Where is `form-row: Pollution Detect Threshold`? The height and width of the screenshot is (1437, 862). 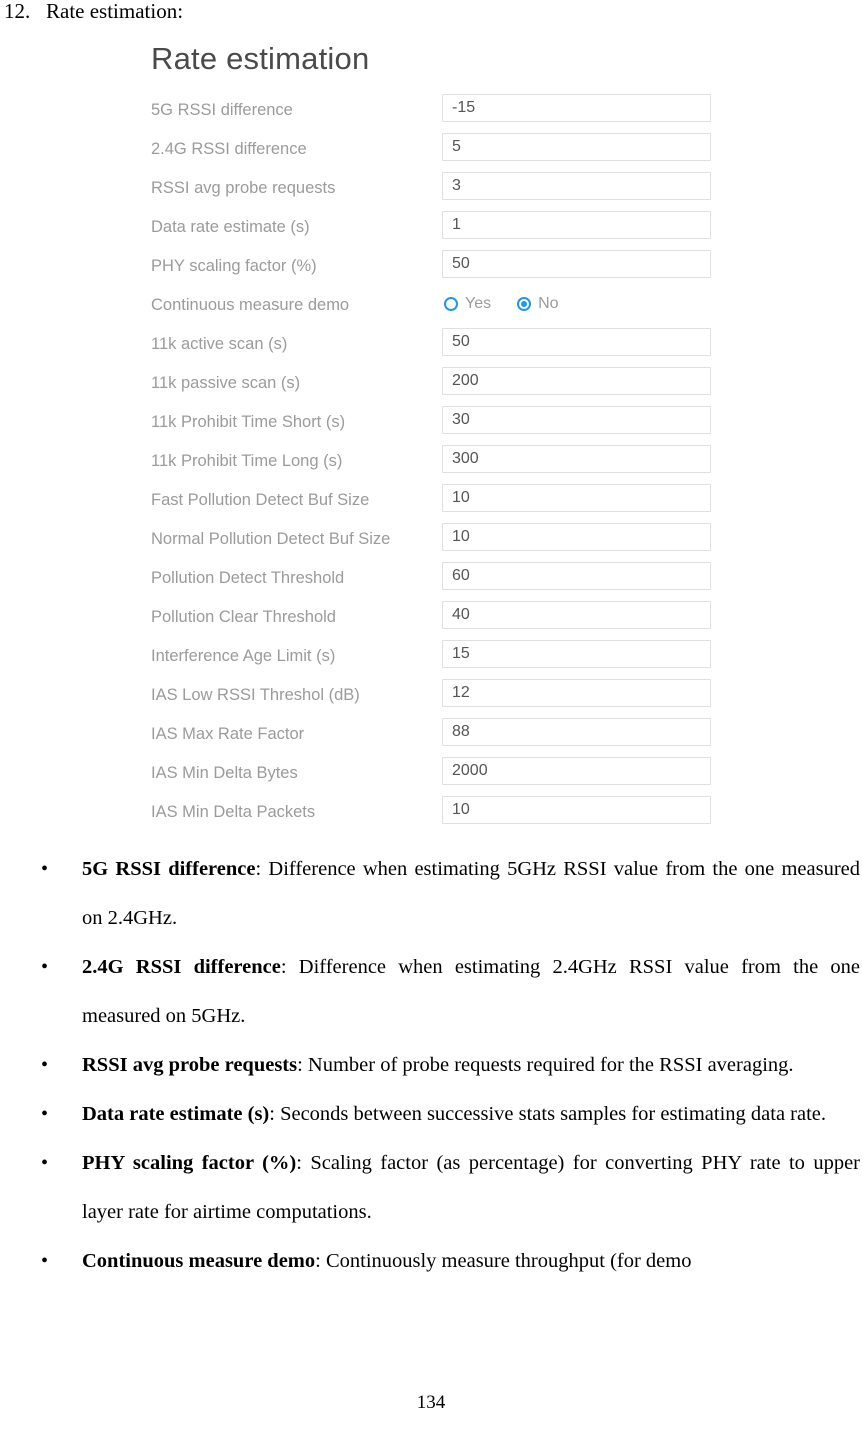 form-row: Pollution Detect Threshold is located at coordinates (431, 581).